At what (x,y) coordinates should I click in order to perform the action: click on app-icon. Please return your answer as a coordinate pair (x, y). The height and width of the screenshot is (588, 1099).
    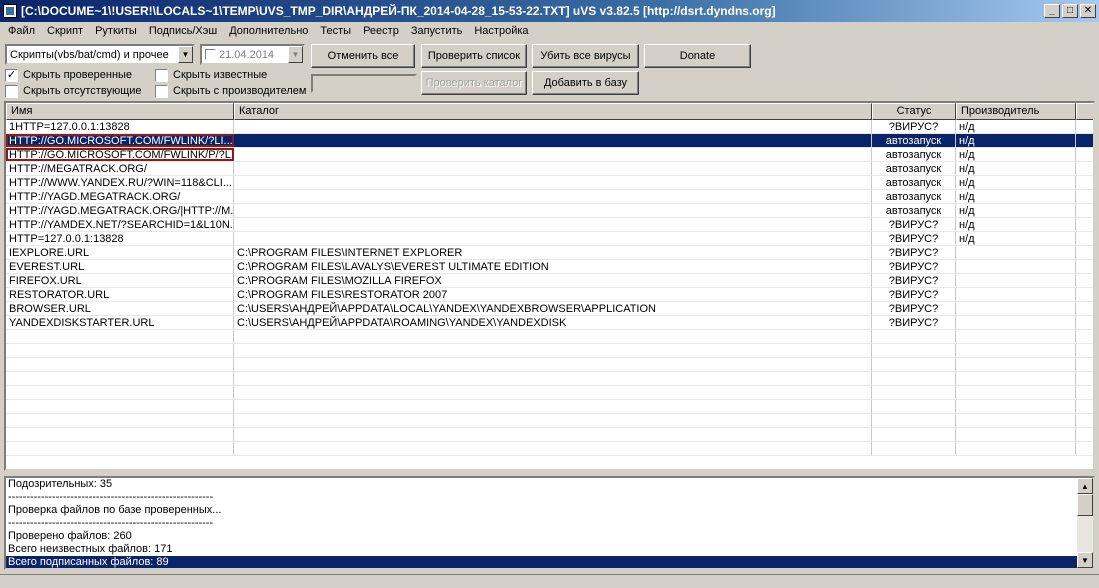
    Looking at the image, I should click on (10, 11).